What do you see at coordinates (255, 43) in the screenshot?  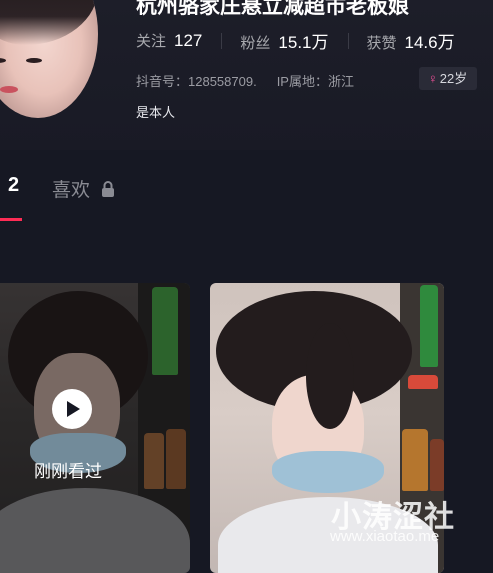 I see `stat-label: 粉丝` at bounding box center [255, 43].